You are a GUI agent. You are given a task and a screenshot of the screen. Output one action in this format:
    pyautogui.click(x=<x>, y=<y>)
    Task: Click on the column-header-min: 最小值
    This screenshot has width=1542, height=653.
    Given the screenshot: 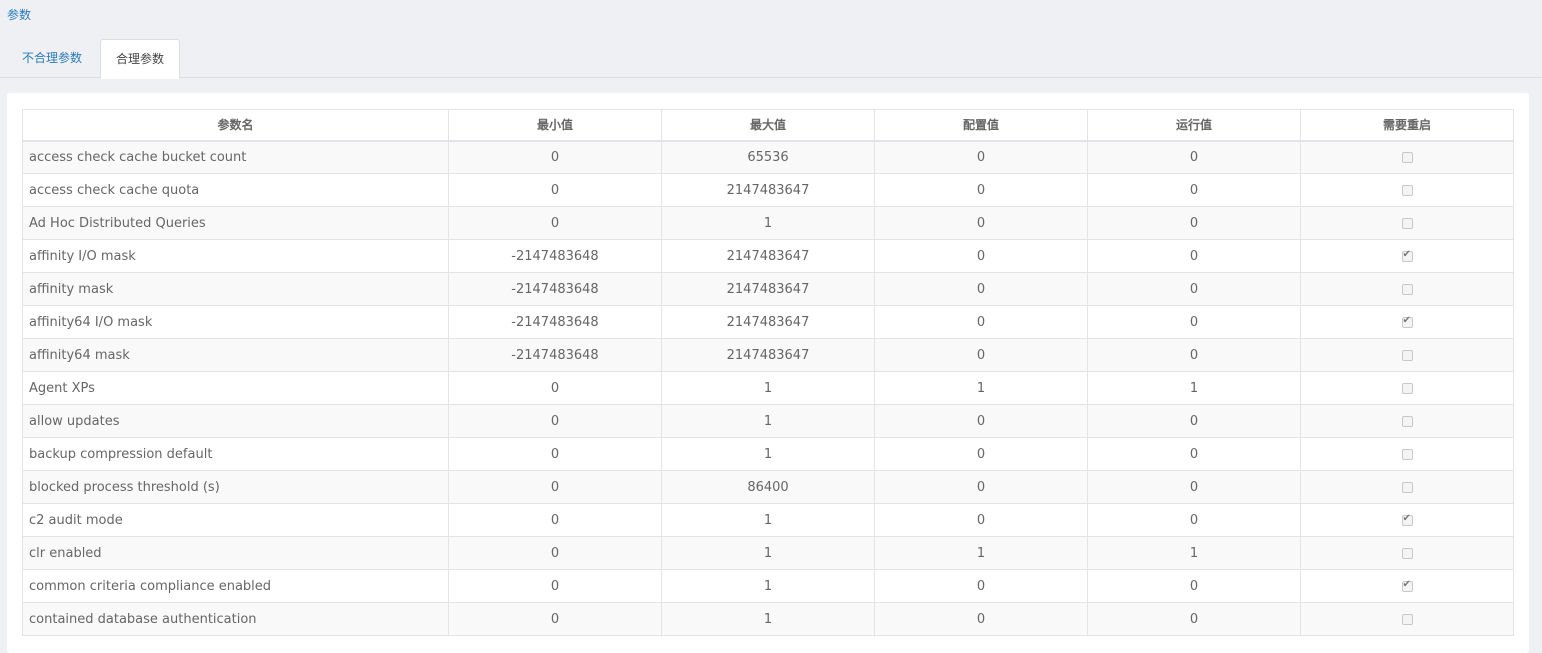 What is the action you would take?
    pyautogui.click(x=555, y=125)
    